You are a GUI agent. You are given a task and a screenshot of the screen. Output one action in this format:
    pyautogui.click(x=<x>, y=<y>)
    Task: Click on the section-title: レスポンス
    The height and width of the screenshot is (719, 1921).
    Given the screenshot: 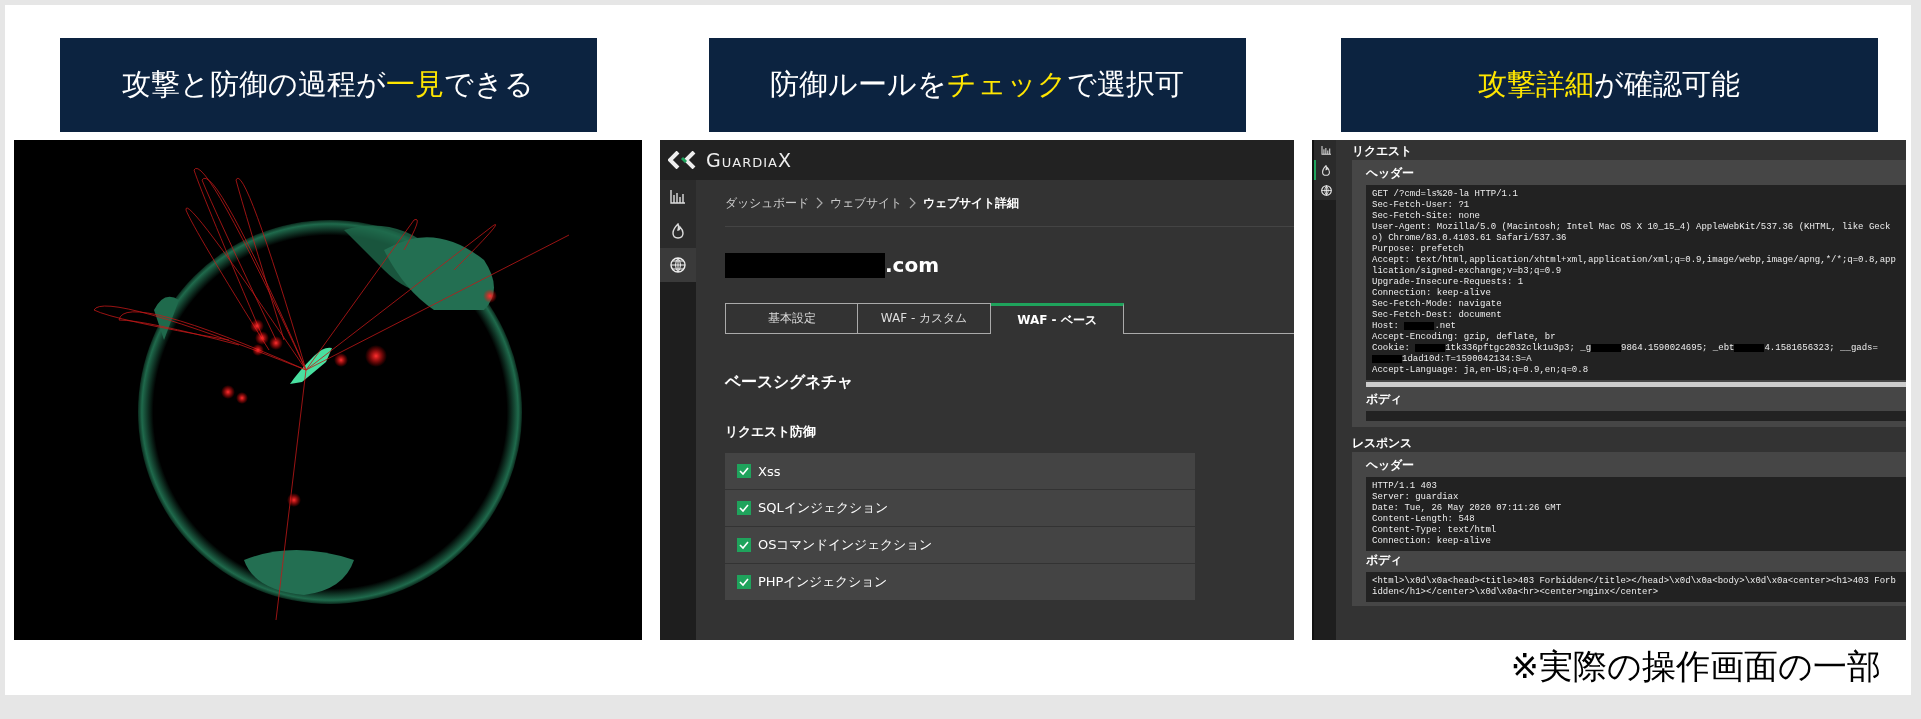 What is the action you would take?
    pyautogui.click(x=1382, y=443)
    